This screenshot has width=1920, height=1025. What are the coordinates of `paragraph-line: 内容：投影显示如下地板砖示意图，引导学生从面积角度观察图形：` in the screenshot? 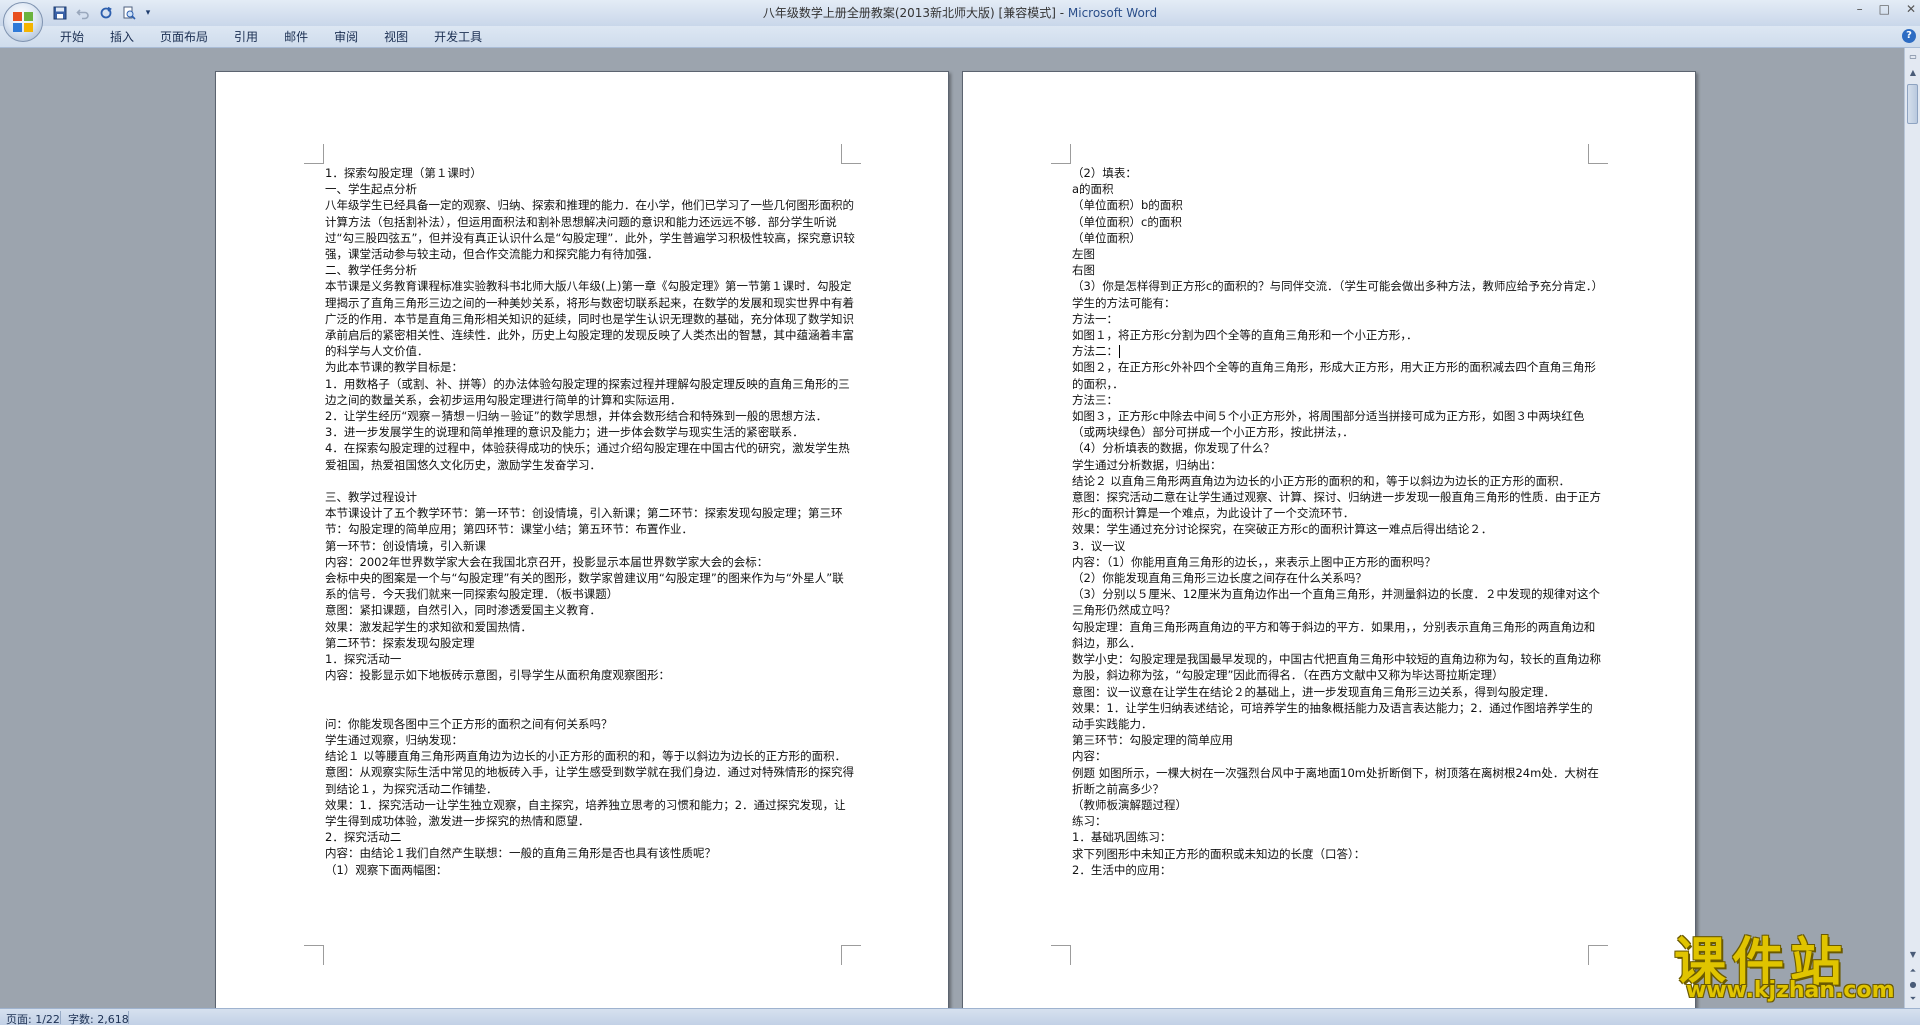 It's located at (590, 675).